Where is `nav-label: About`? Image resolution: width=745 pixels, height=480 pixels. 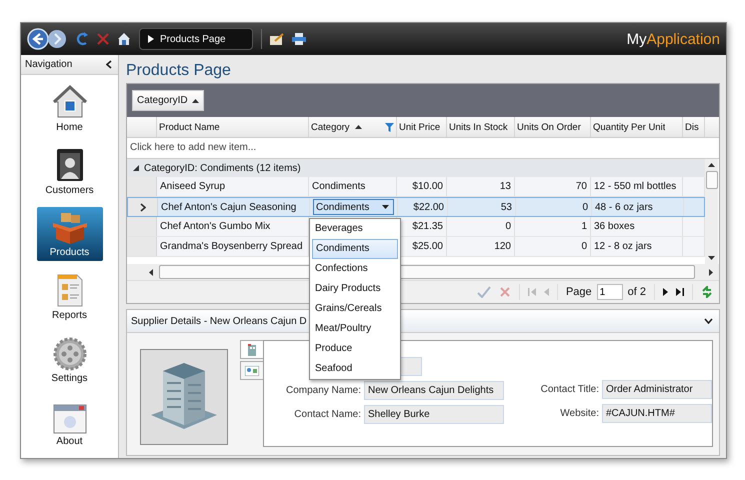
nav-label: About is located at coordinates (69, 442).